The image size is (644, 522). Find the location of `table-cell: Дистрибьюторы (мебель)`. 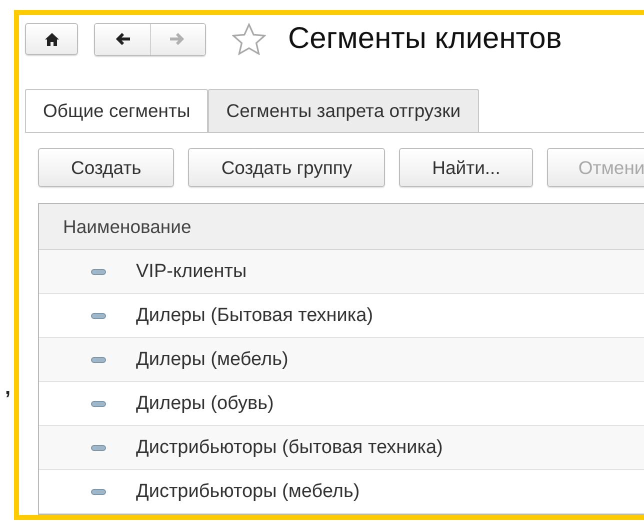

table-cell: Дистрибьюторы (мебель) is located at coordinates (248, 491).